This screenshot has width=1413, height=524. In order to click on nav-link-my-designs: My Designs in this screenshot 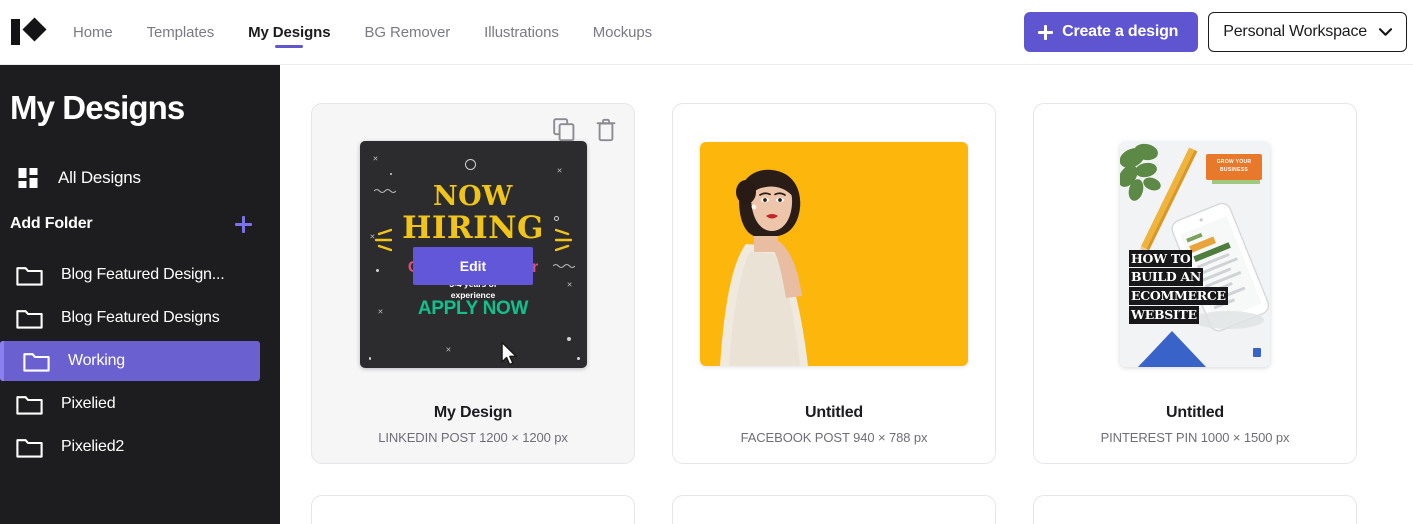, I will do `click(289, 32)`.